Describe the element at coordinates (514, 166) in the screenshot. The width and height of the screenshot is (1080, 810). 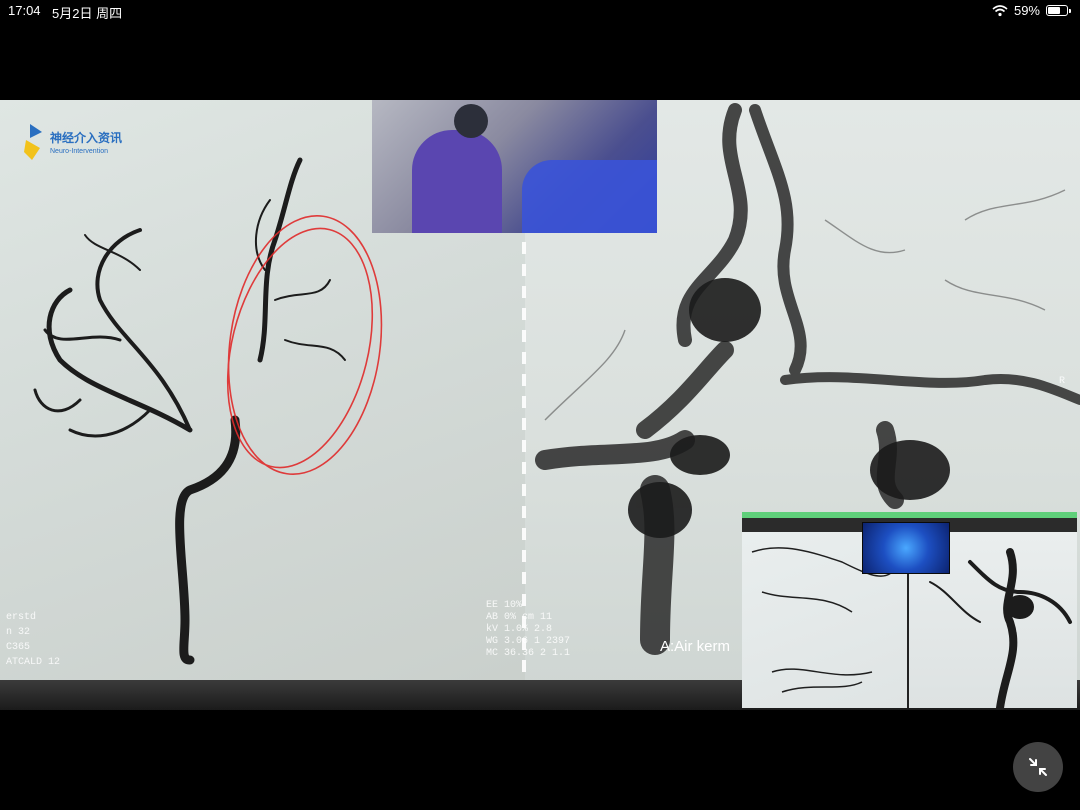
I see `operator-camera-feed` at that location.